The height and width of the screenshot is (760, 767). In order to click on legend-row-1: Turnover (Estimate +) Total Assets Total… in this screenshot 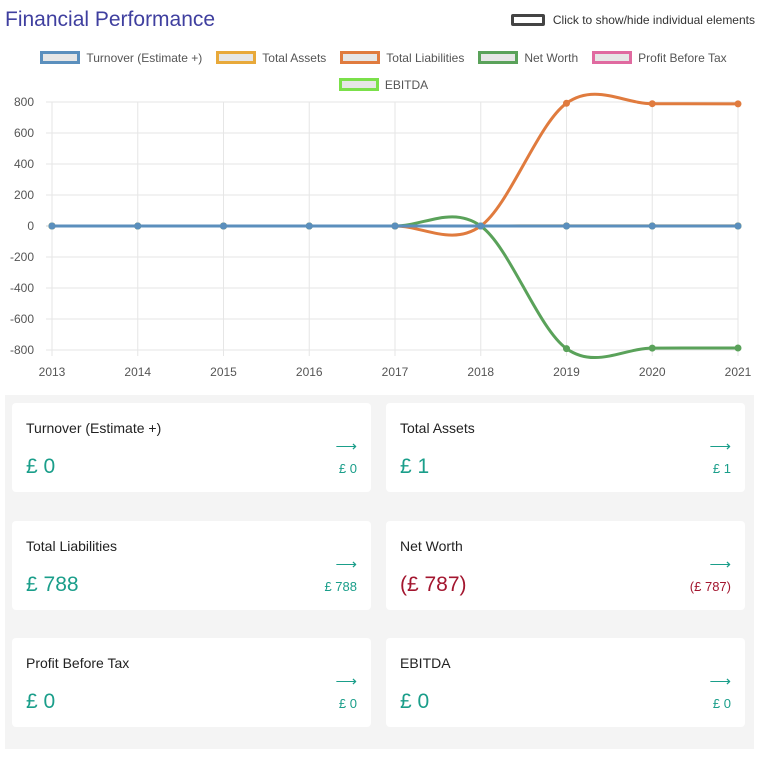, I will do `click(383, 61)`.